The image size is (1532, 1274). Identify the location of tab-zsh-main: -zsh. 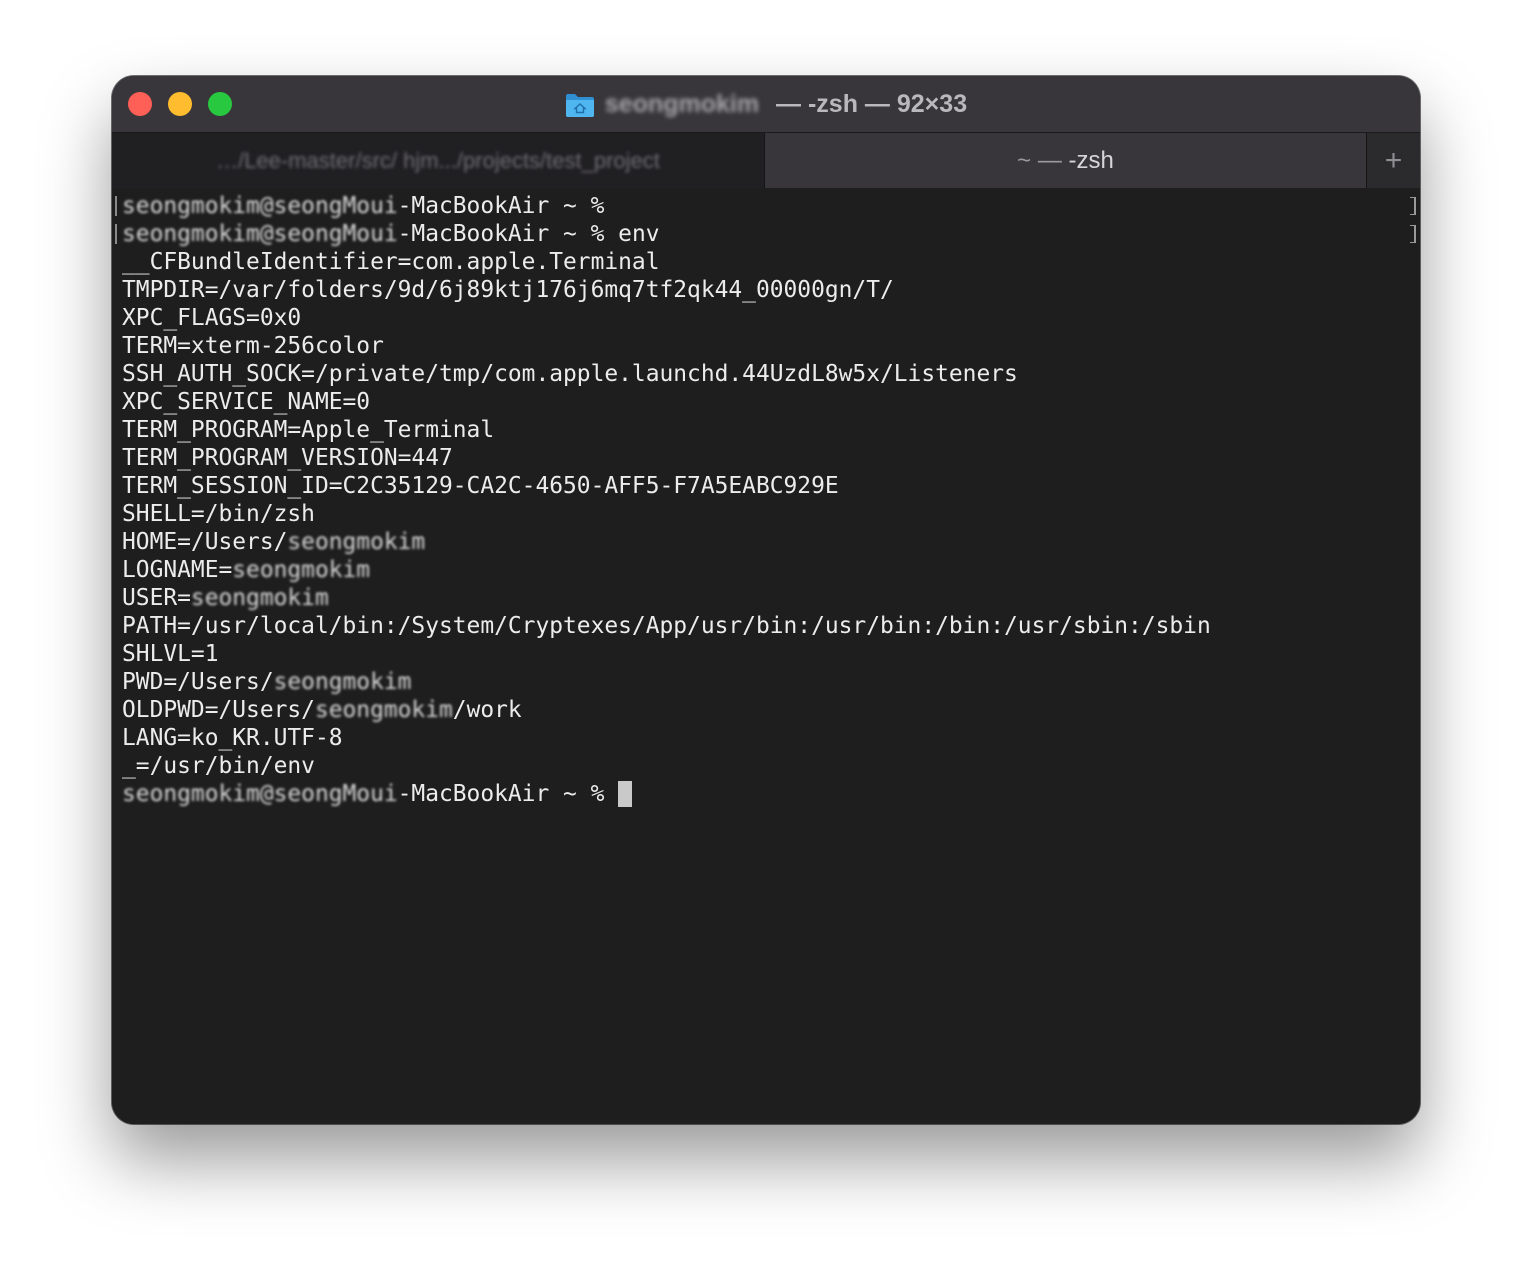
(1091, 160).